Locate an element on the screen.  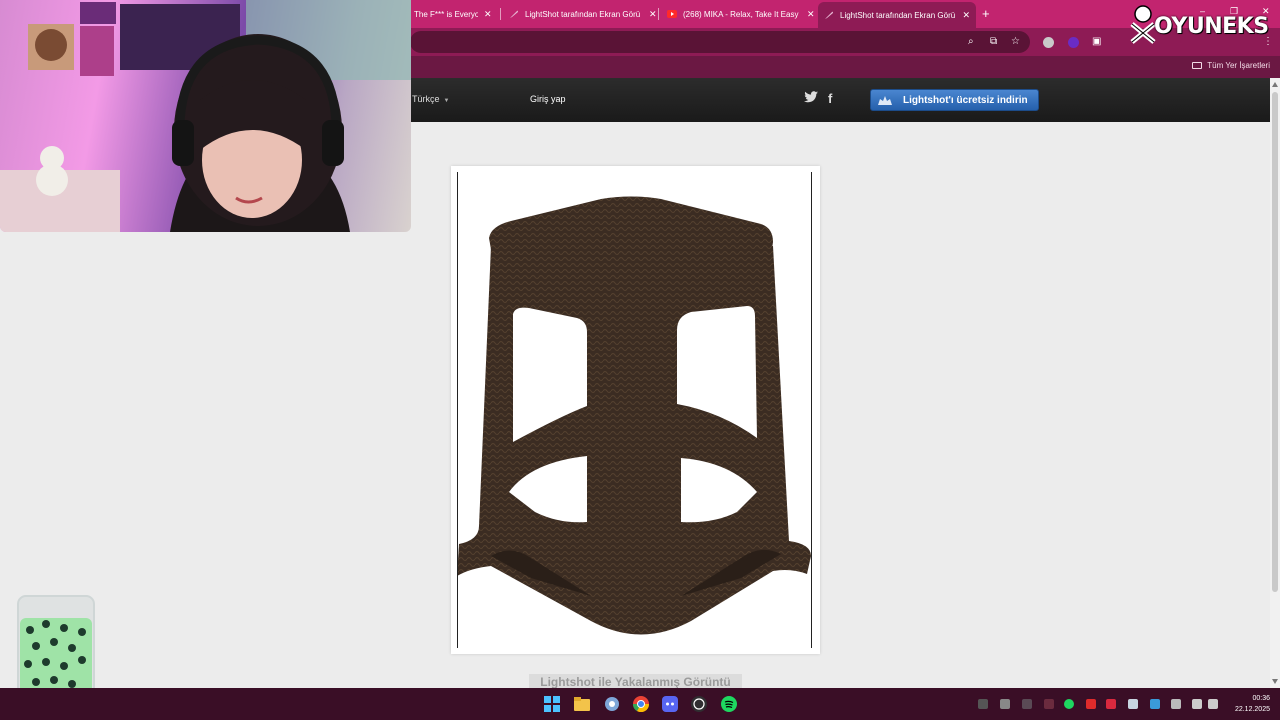
tab-1: The F*** is Everyo ✕ is located at coordinates (453, 14).